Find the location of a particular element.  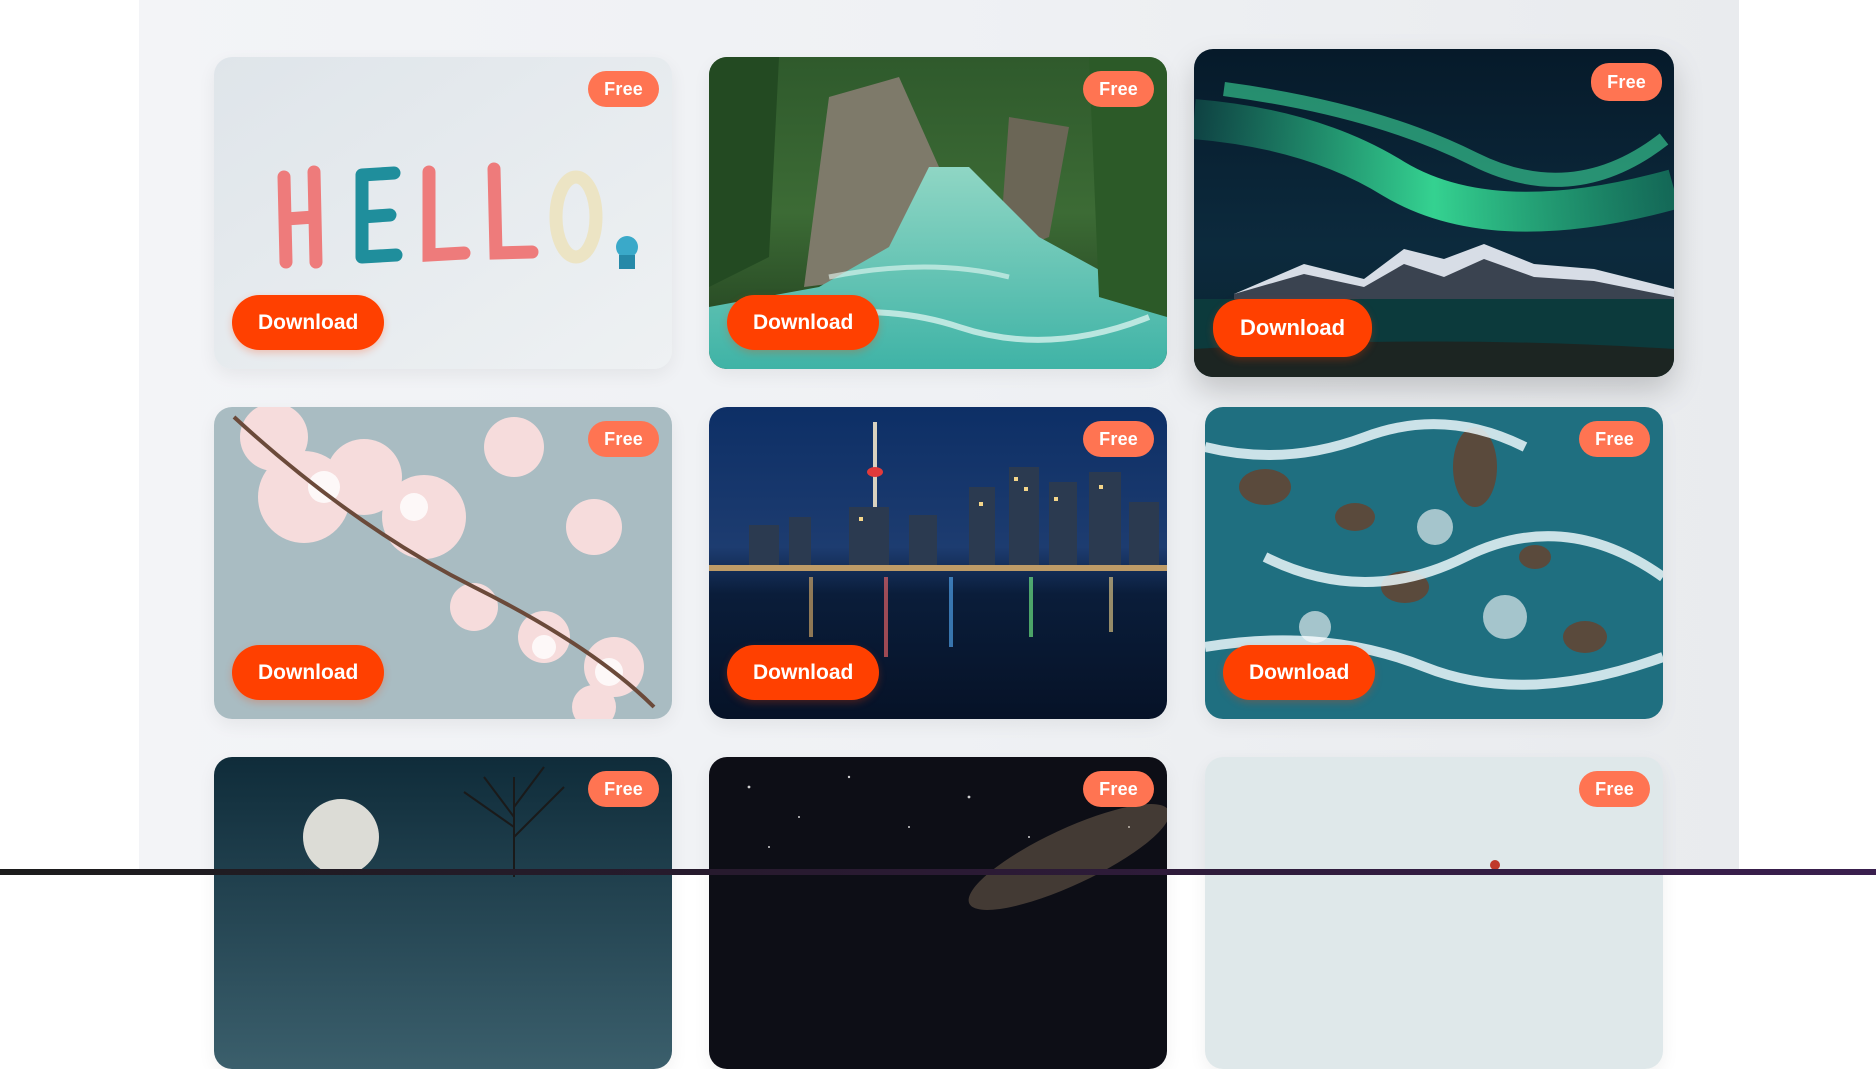

taskbar-edge is located at coordinates (938, 872).